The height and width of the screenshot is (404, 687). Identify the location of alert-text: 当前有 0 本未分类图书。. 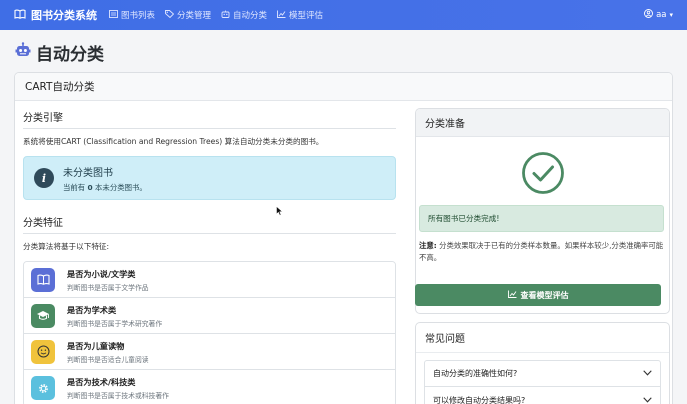
(105, 187).